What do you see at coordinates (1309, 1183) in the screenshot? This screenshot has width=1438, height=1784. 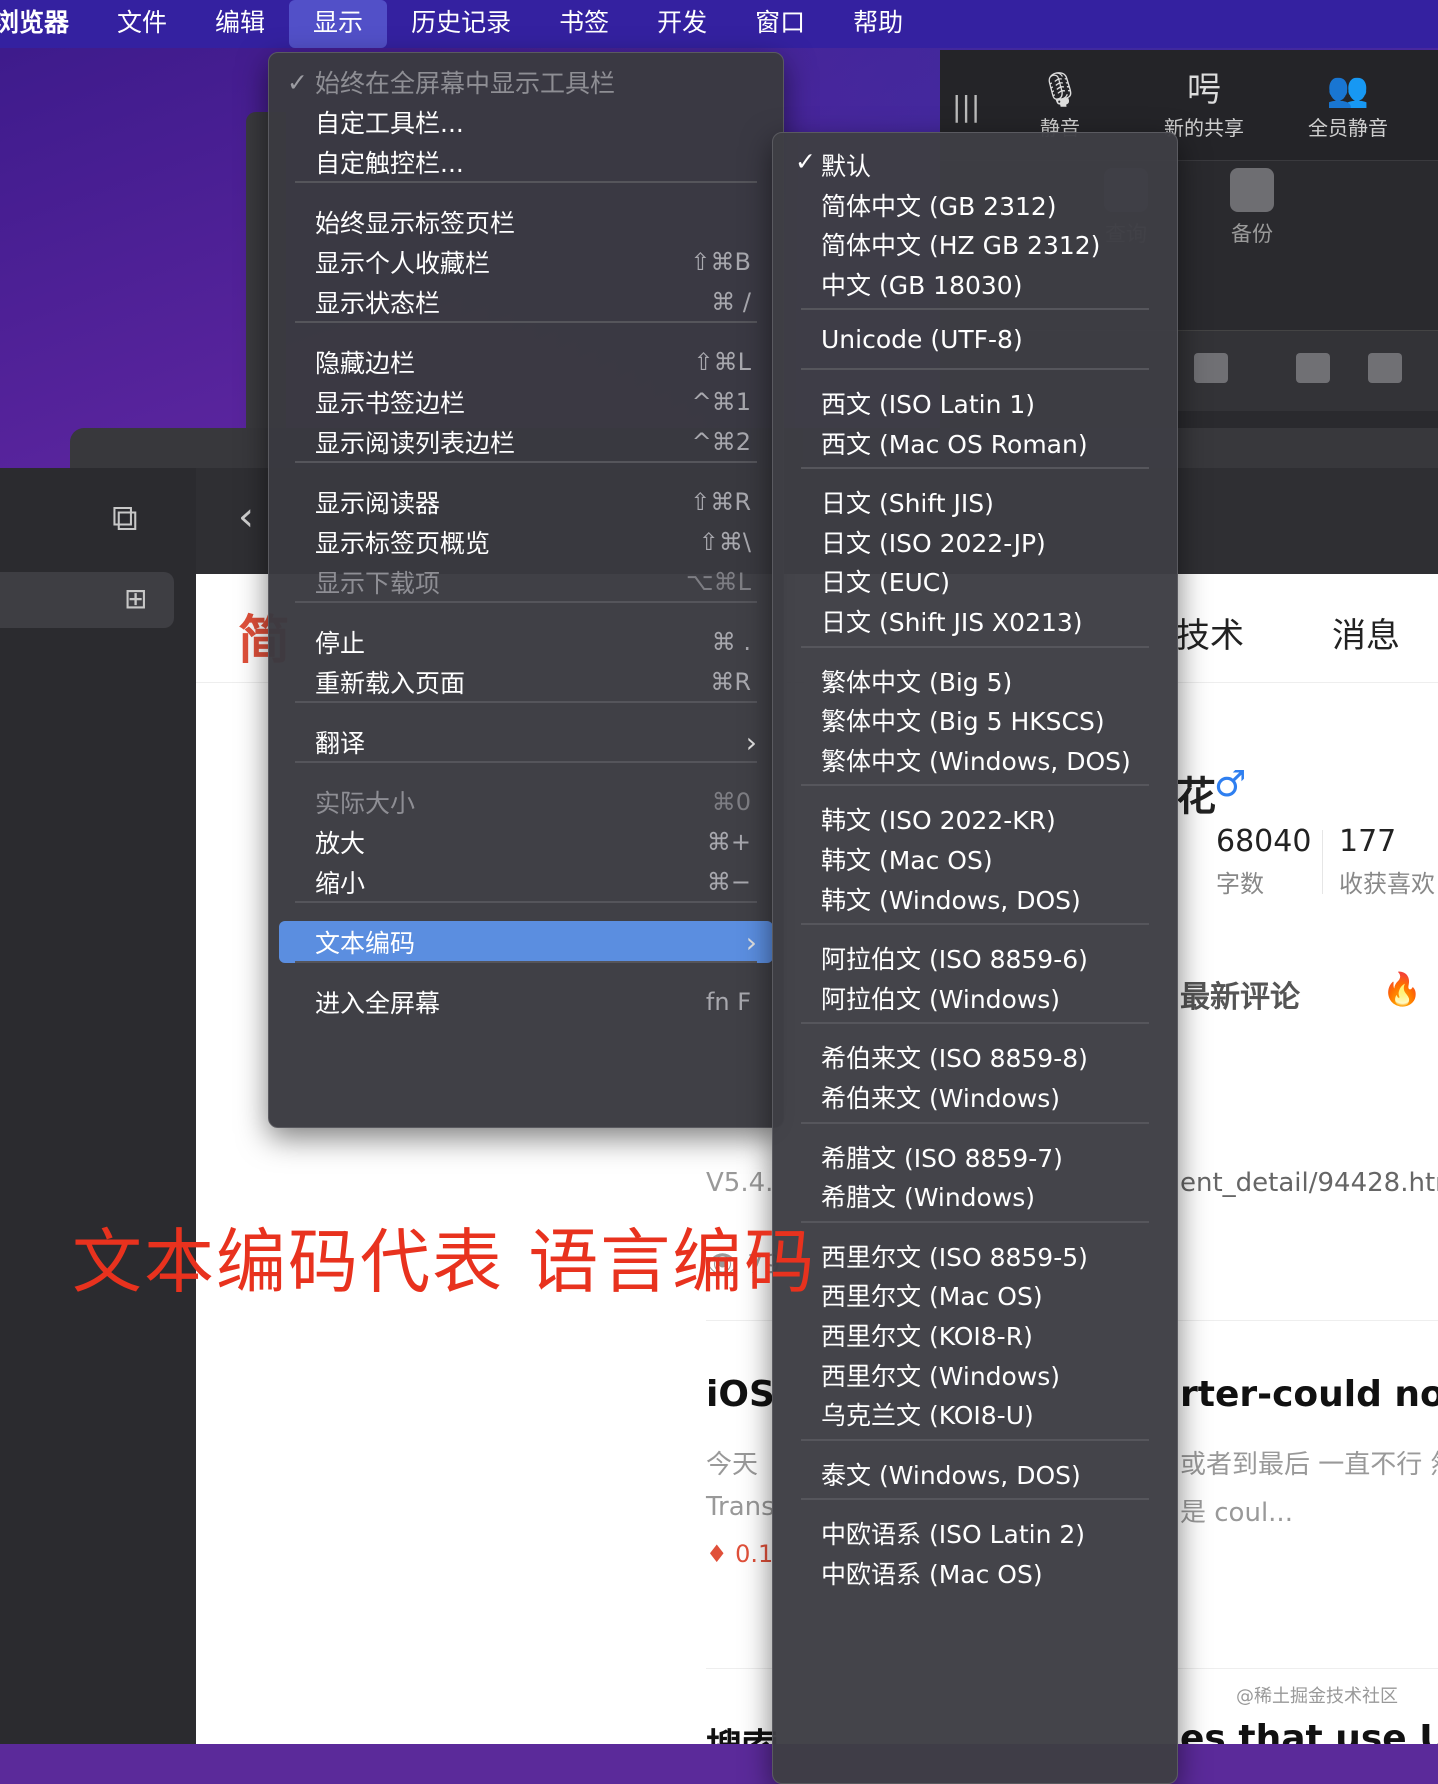 I see `url-text: ent_detail/94428.htm` at bounding box center [1309, 1183].